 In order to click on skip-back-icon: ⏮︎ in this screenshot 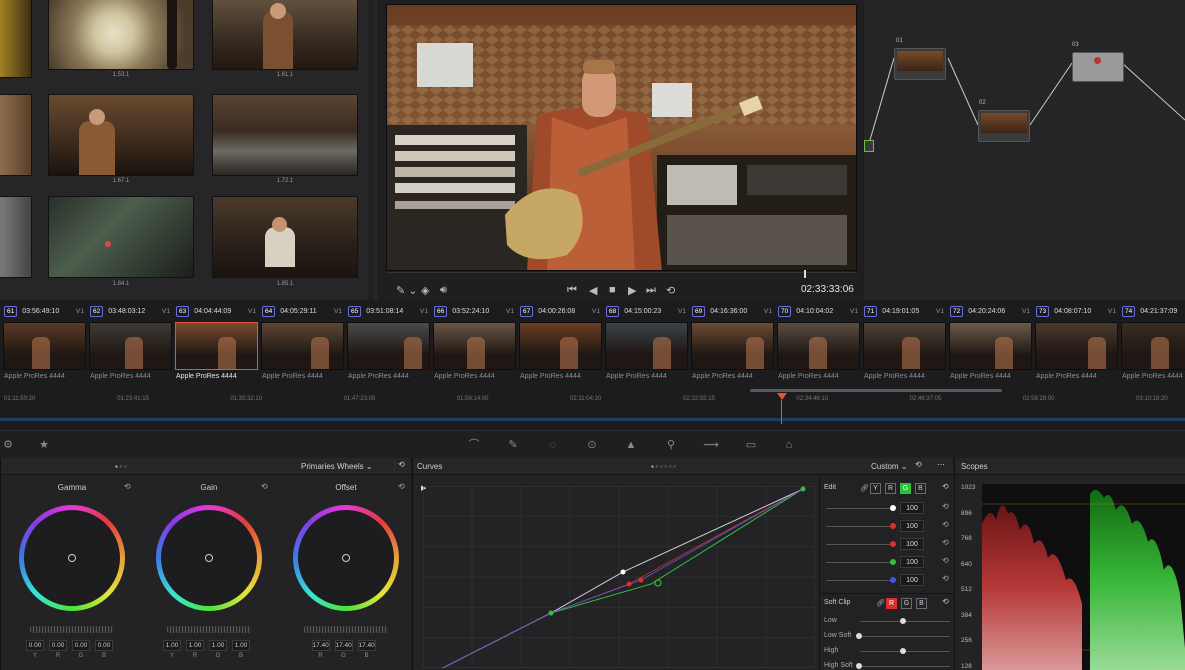, I will do `click(572, 290)`.